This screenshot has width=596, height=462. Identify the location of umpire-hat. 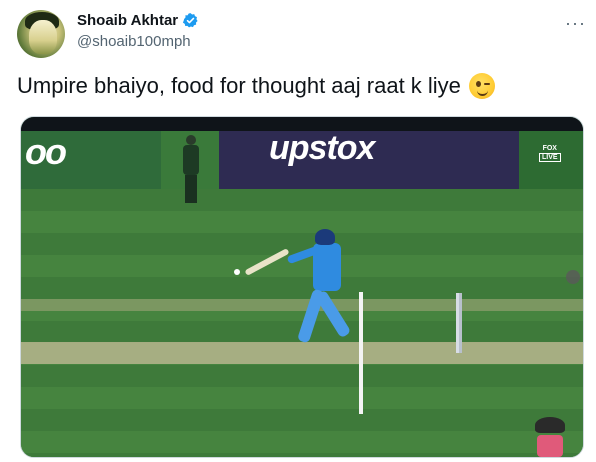
(550, 425).